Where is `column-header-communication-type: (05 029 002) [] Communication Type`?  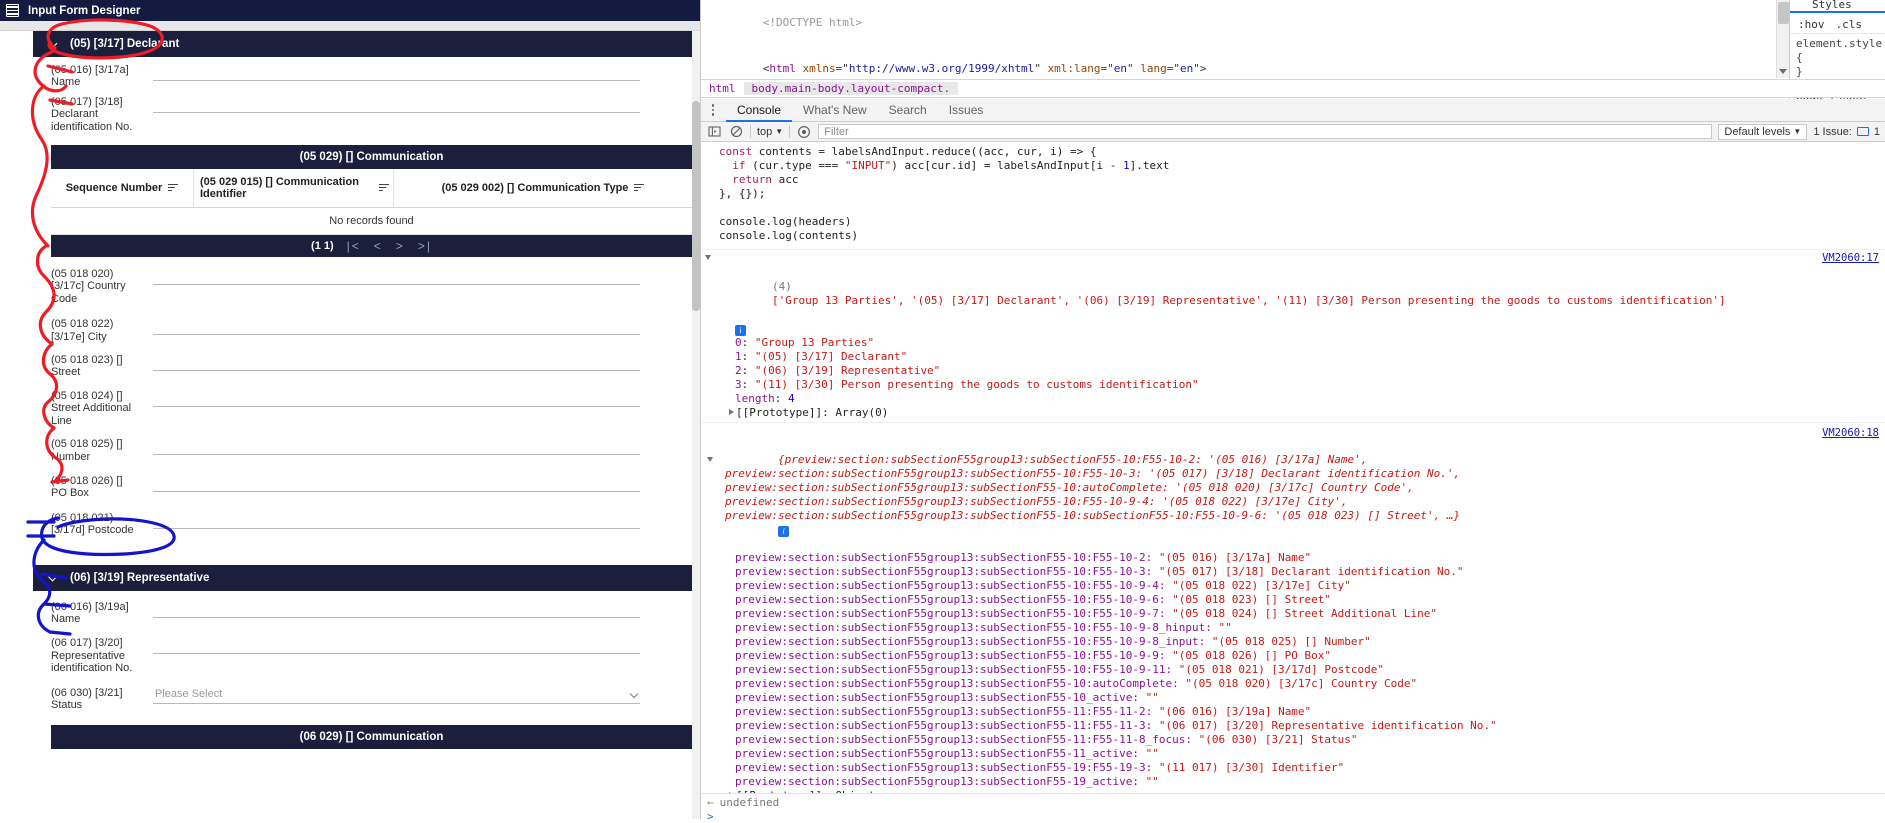
column-header-communication-type: (05 029 002) [] Communication Type is located at coordinates (543, 188).